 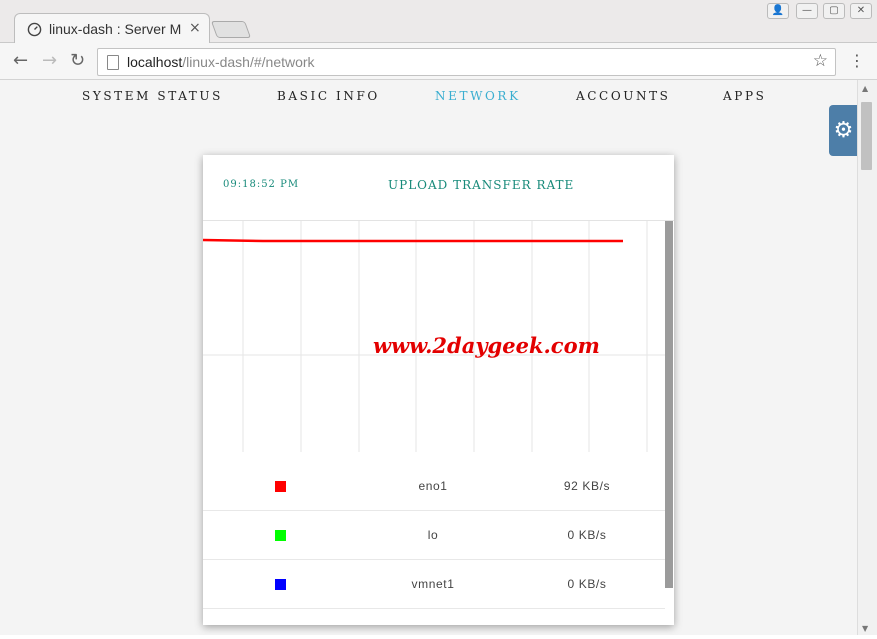 I want to click on legend-row: eno1 92 KB/s, so click(x=434, y=486).